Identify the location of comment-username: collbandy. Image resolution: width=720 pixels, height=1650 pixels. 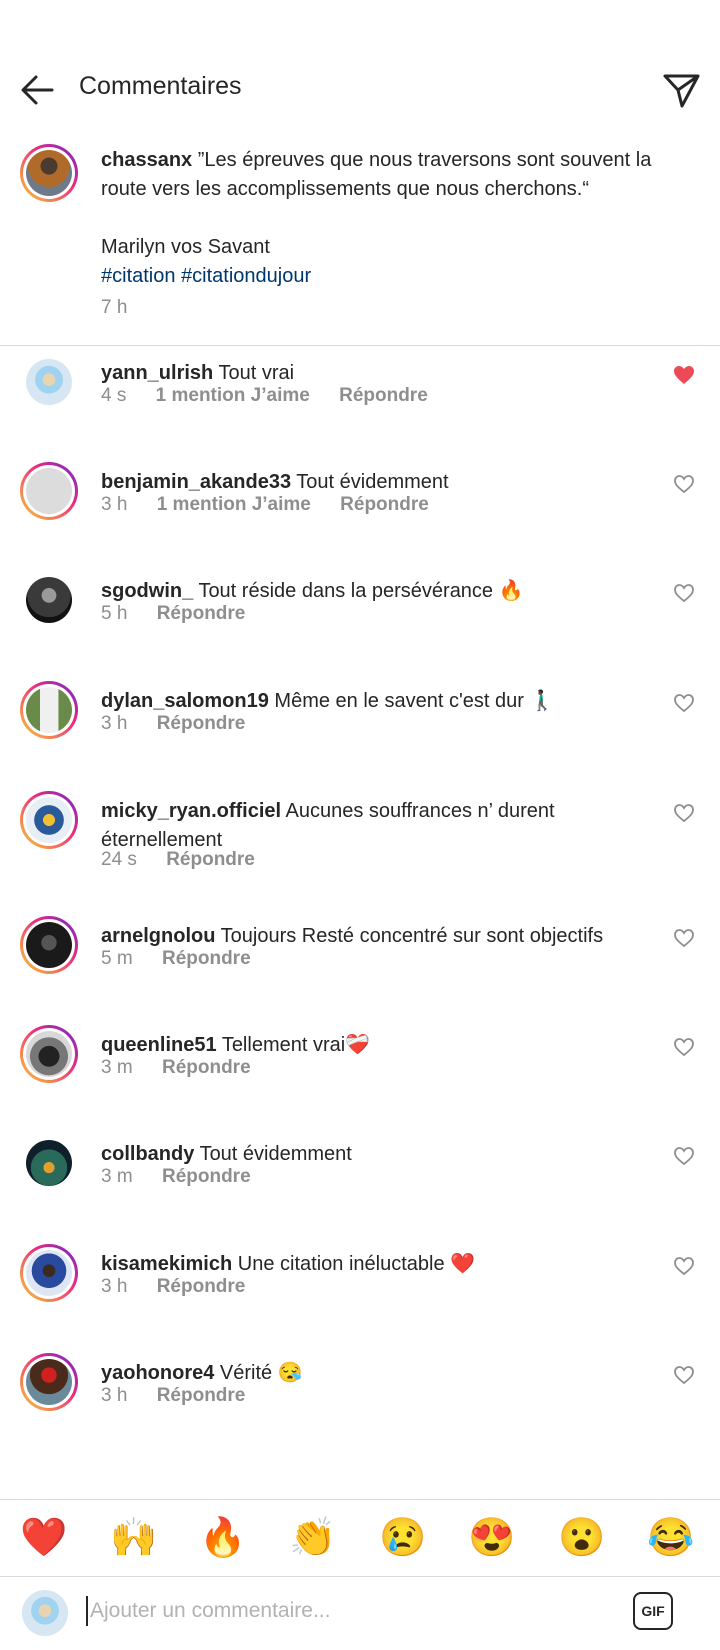
(147, 1154).